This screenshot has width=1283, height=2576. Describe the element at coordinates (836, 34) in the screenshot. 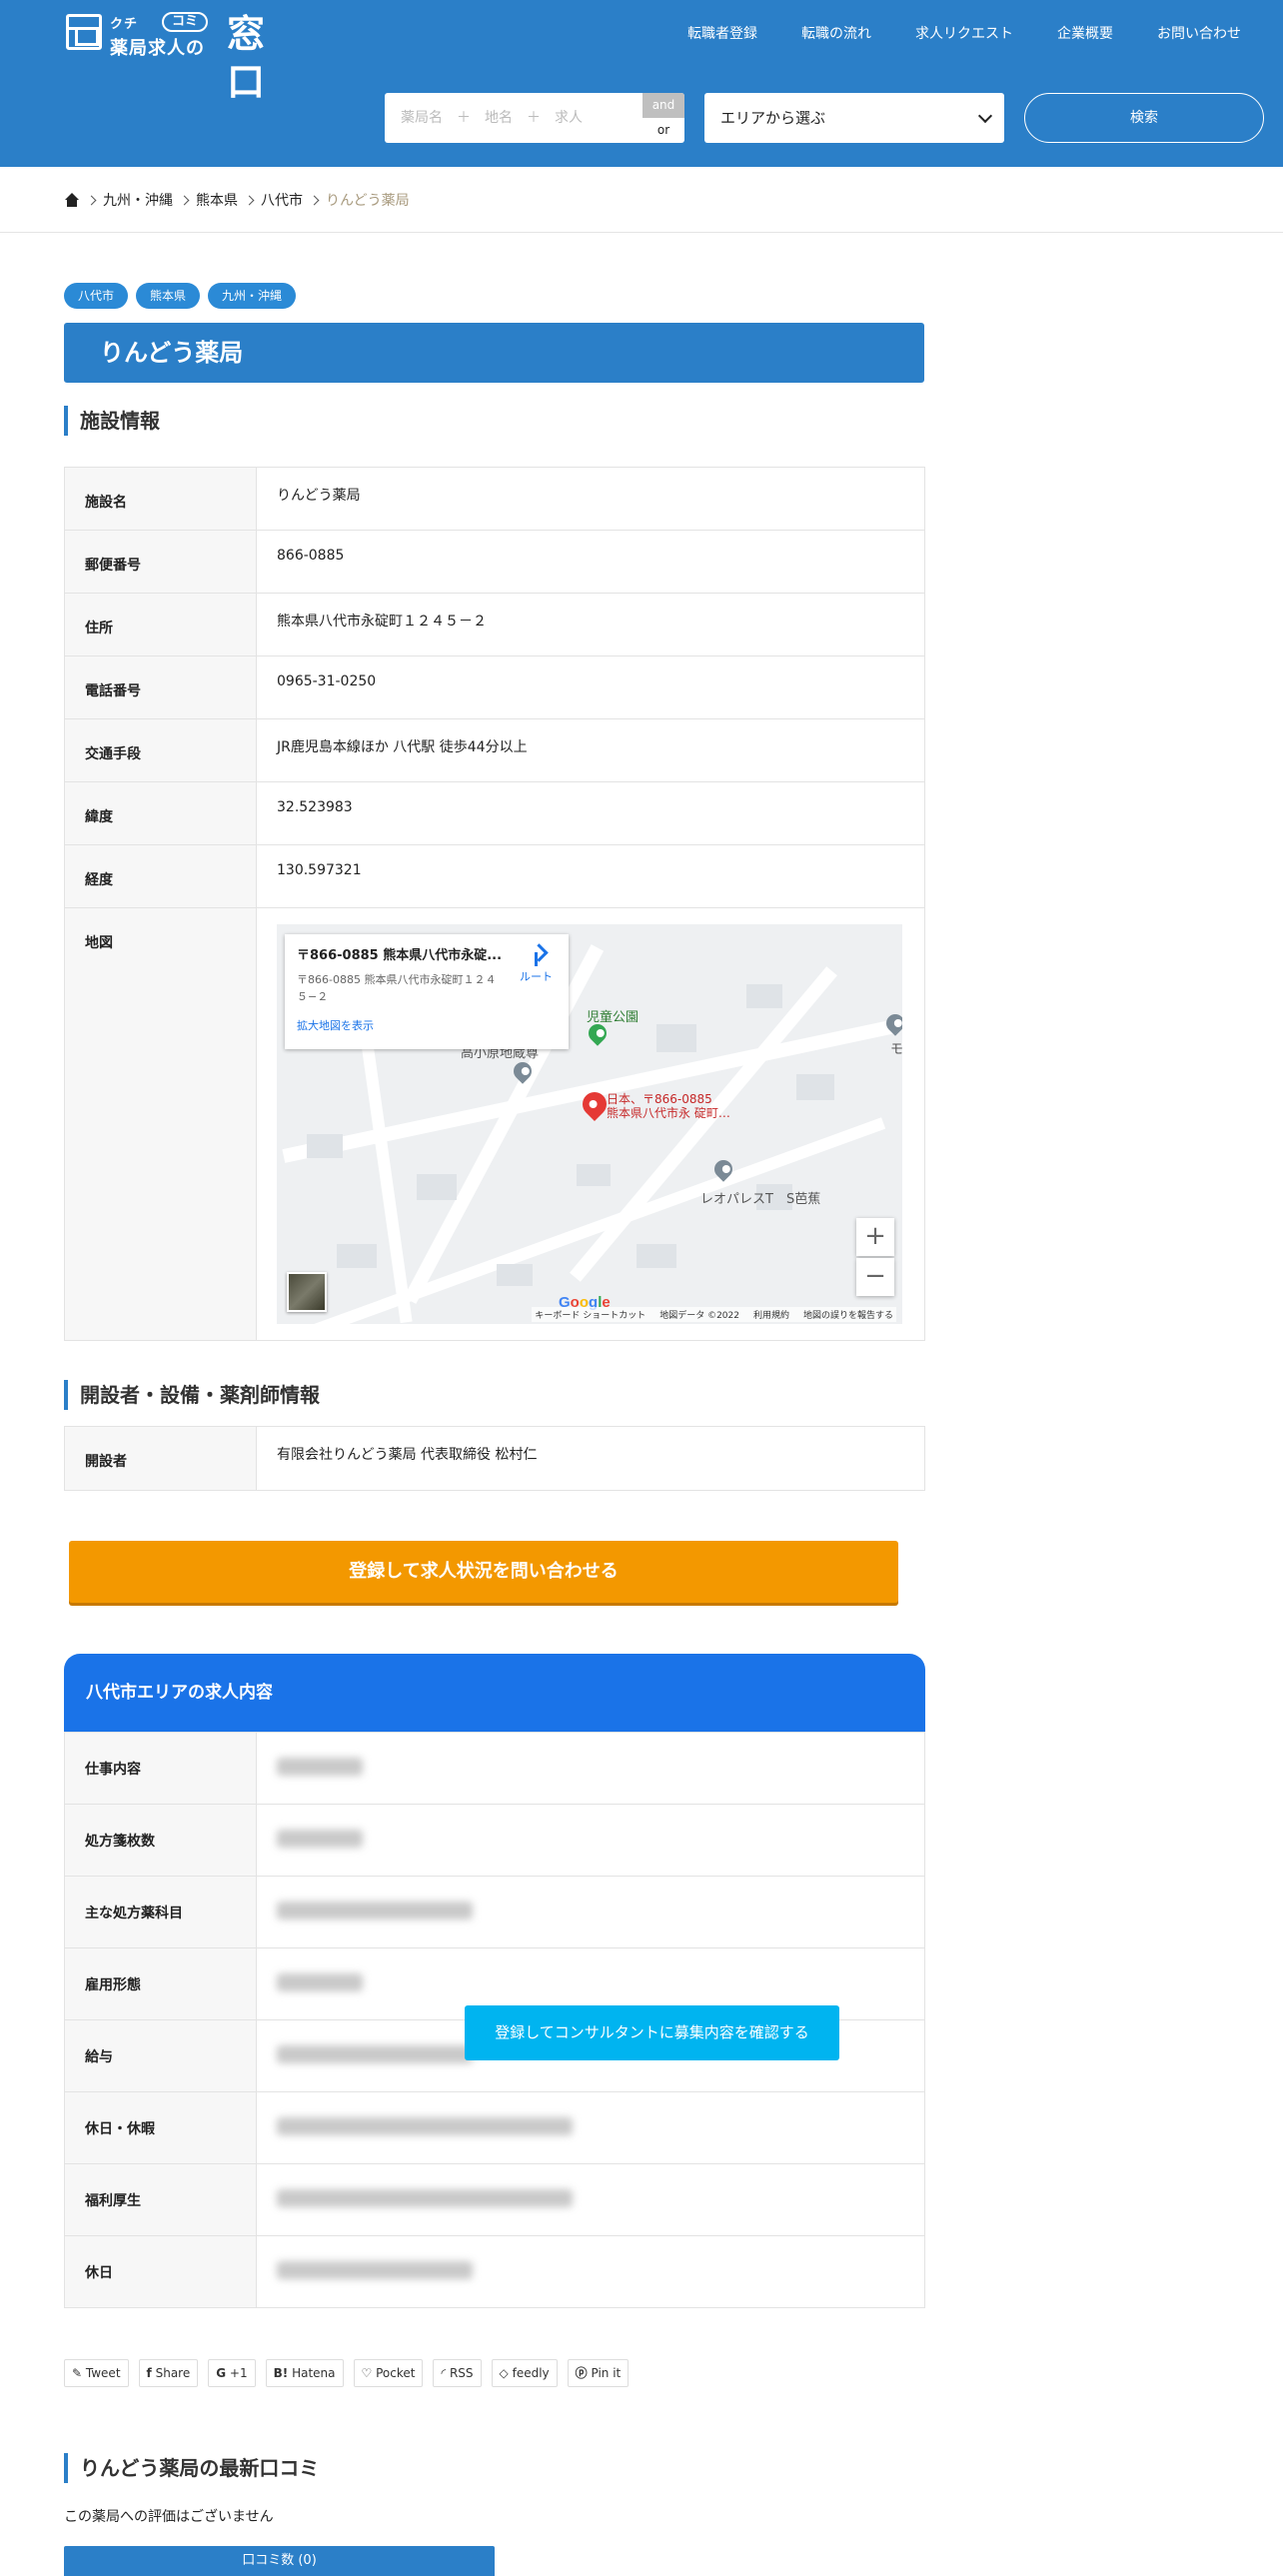

I see `nav-flow: 転職の流れ` at that location.